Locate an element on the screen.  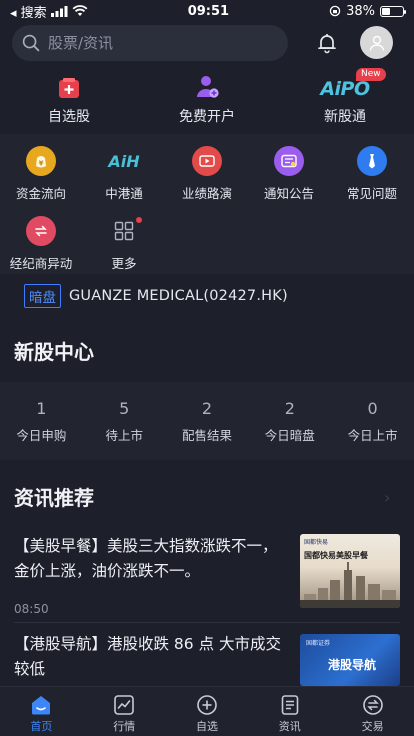
city-skyline-icon is located at coordinates (350, 585).